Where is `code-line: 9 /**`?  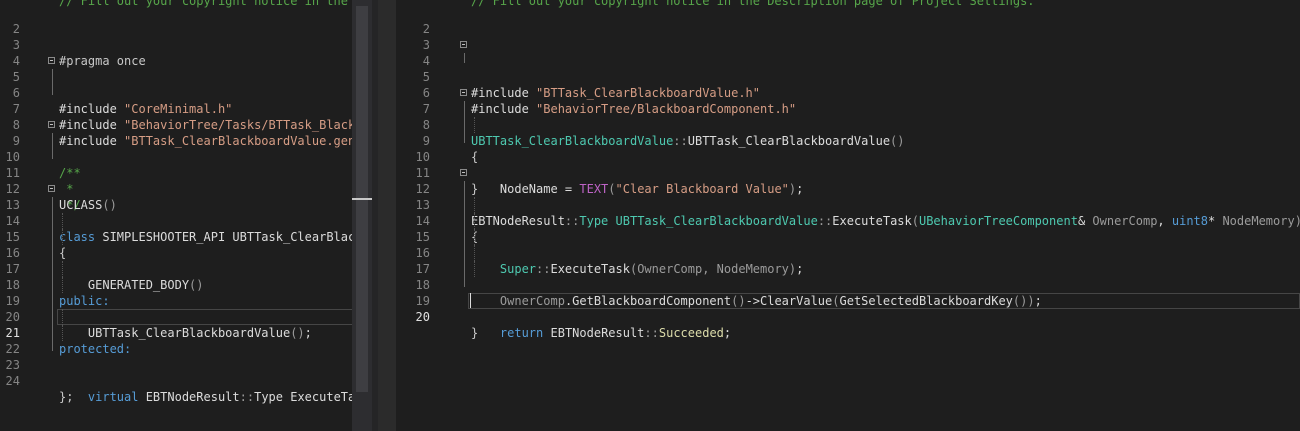
code-line: 9 /** is located at coordinates (176, 148).